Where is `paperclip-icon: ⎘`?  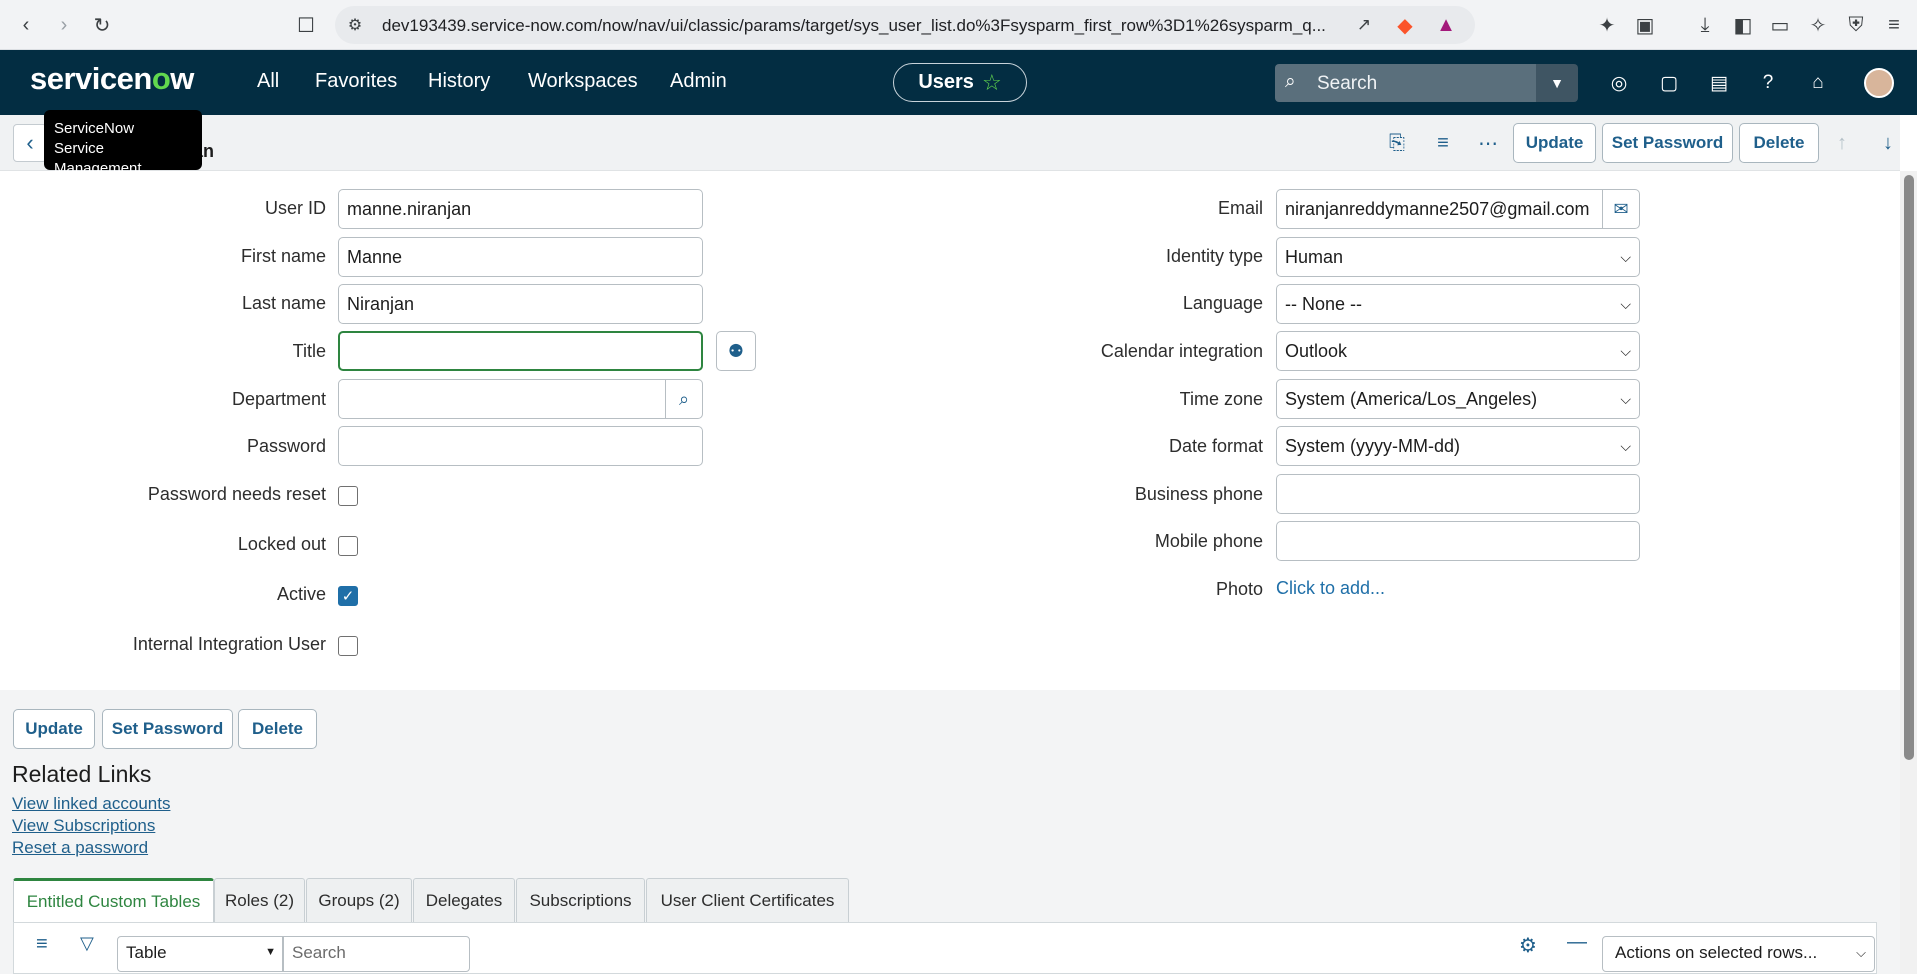 paperclip-icon: ⎘ is located at coordinates (1397, 143).